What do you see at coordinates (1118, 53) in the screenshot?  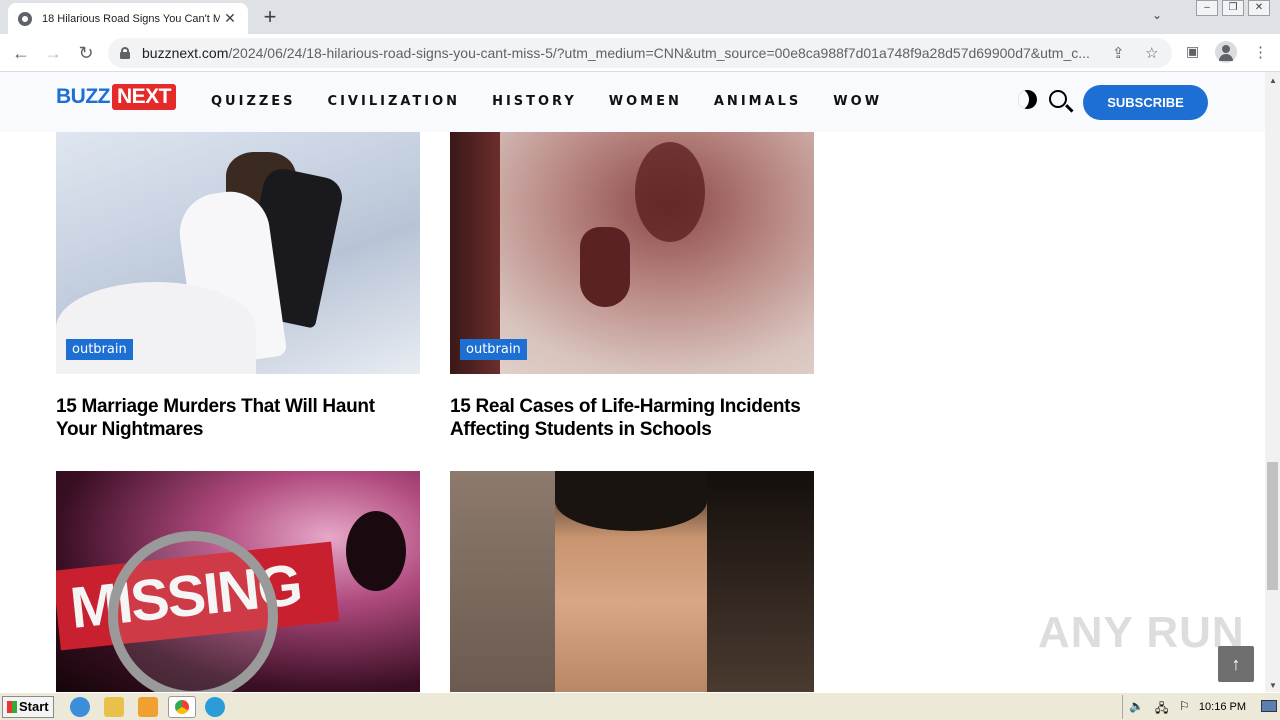 I see `share-icon: ⇪` at bounding box center [1118, 53].